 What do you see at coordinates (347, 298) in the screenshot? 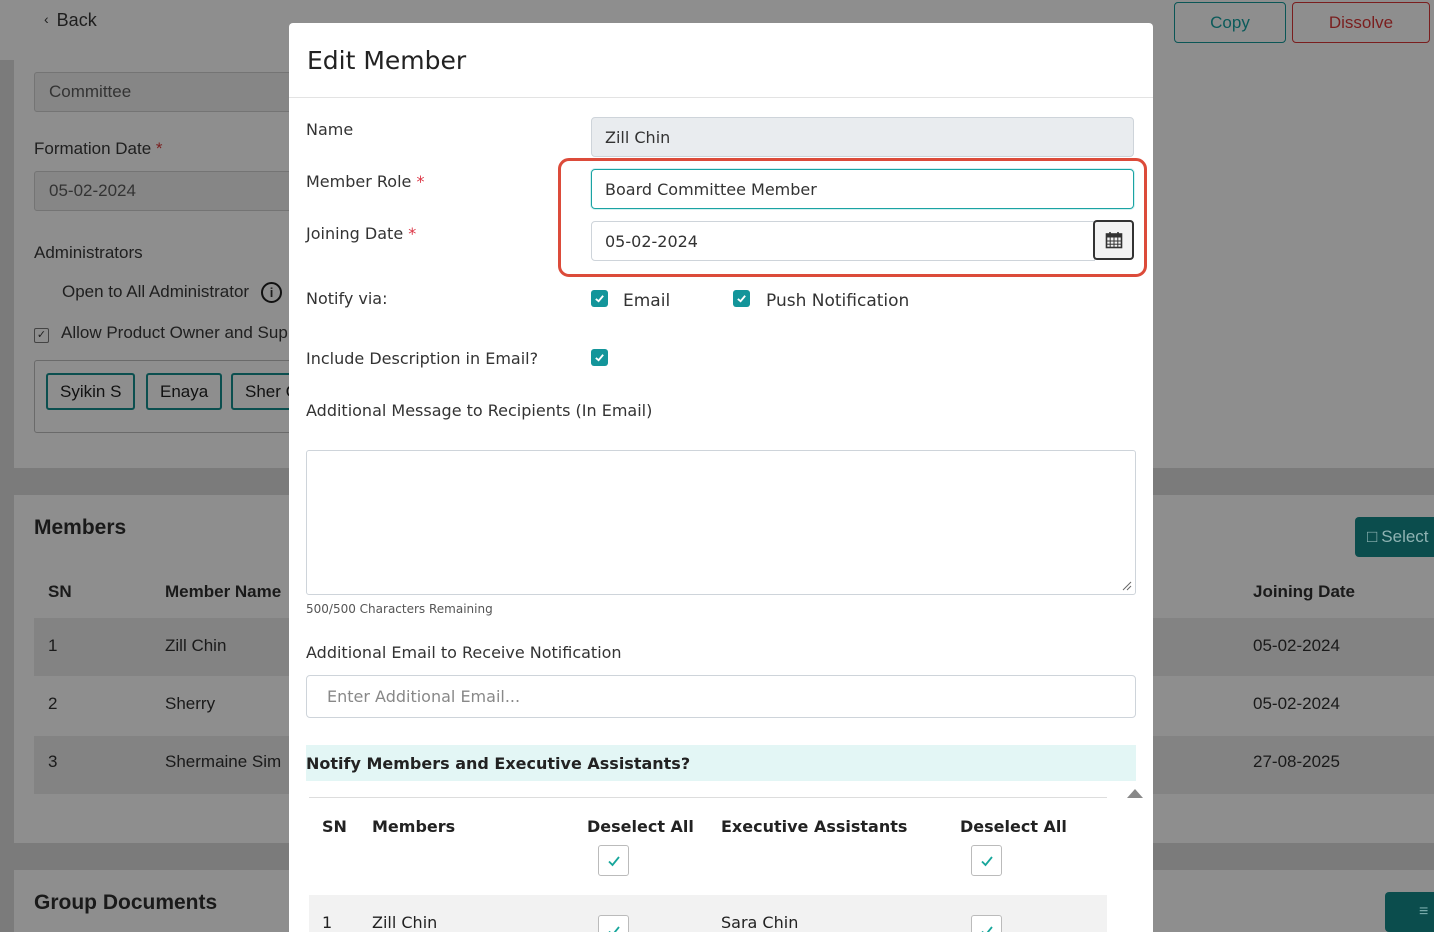
I see `notify-via-label: Notify via:` at bounding box center [347, 298].